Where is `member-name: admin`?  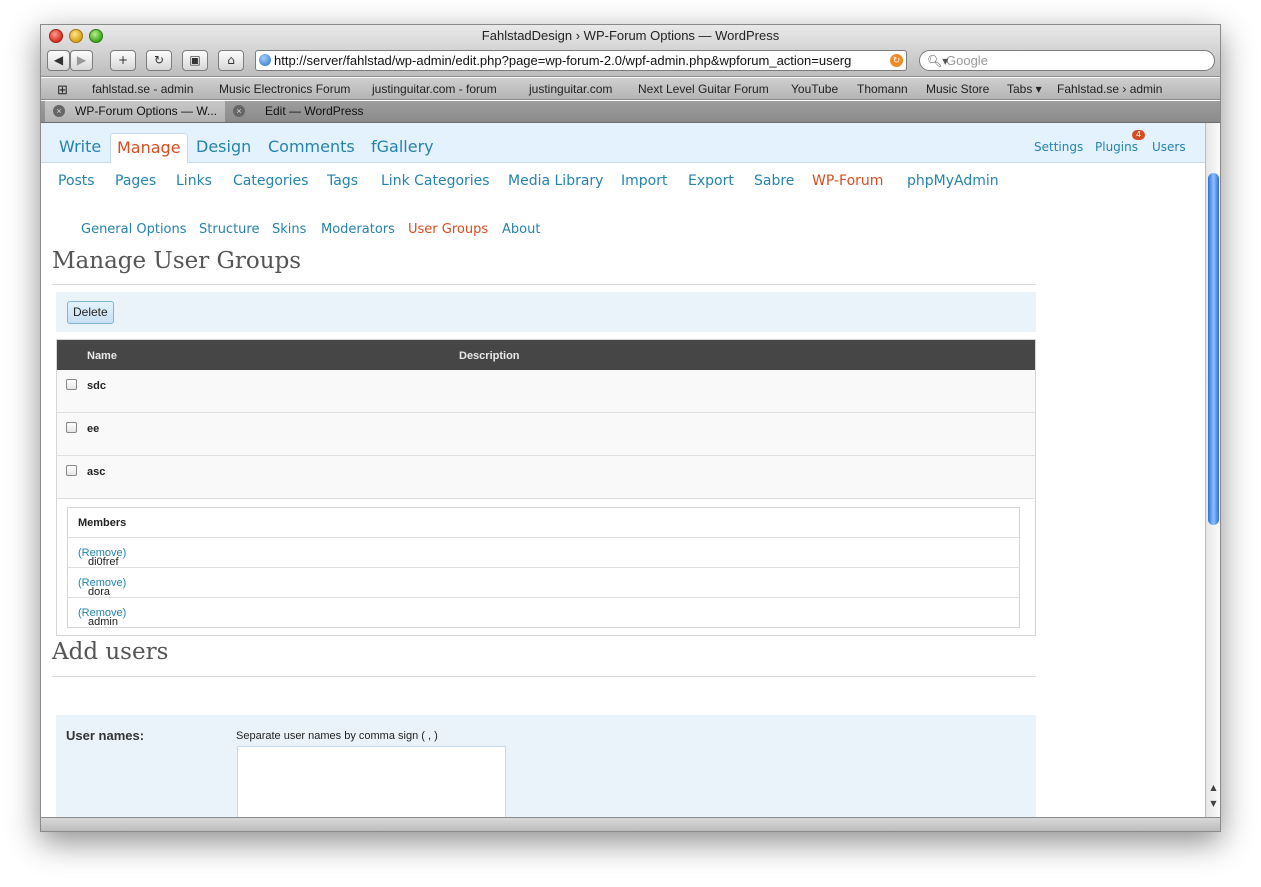 member-name: admin is located at coordinates (103, 622).